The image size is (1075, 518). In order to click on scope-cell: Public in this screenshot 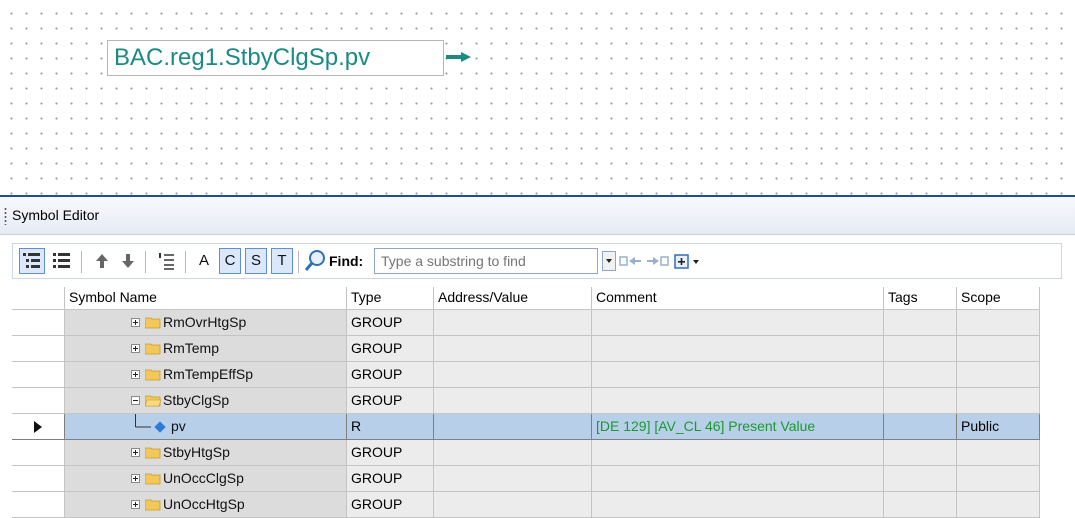, I will do `click(998, 427)`.